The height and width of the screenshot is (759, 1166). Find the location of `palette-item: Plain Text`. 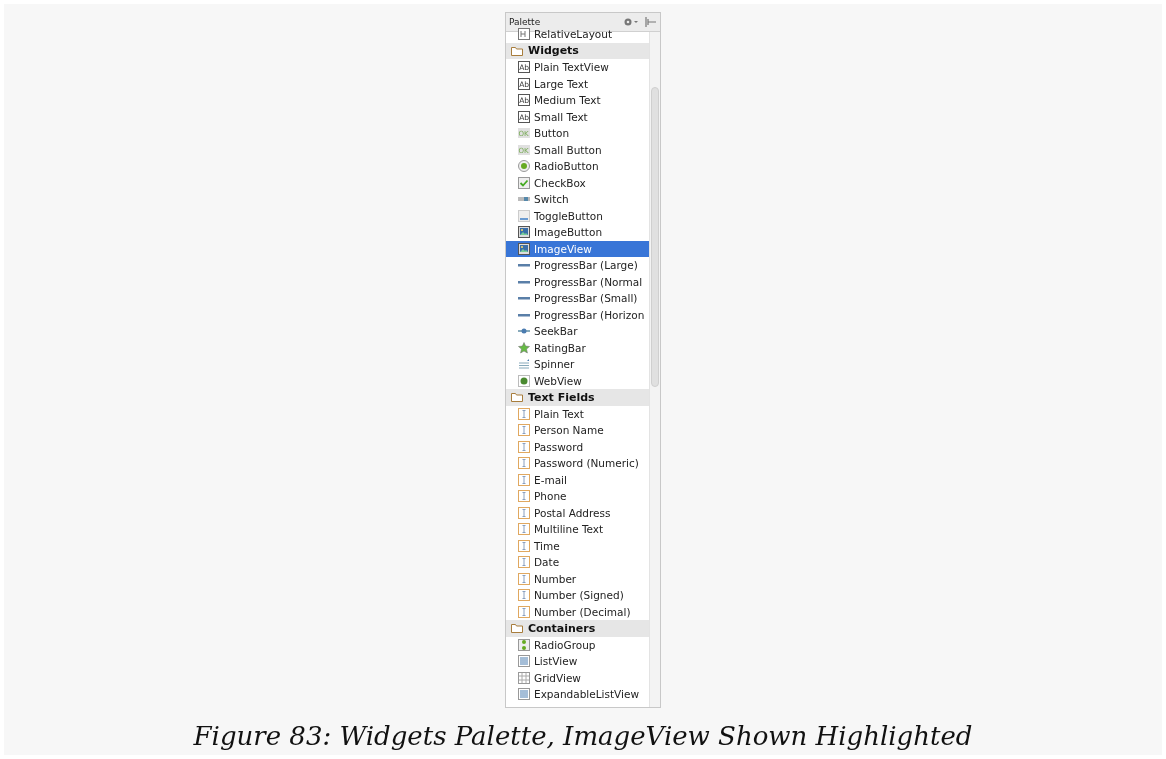

palette-item: Plain Text is located at coordinates (577, 413).